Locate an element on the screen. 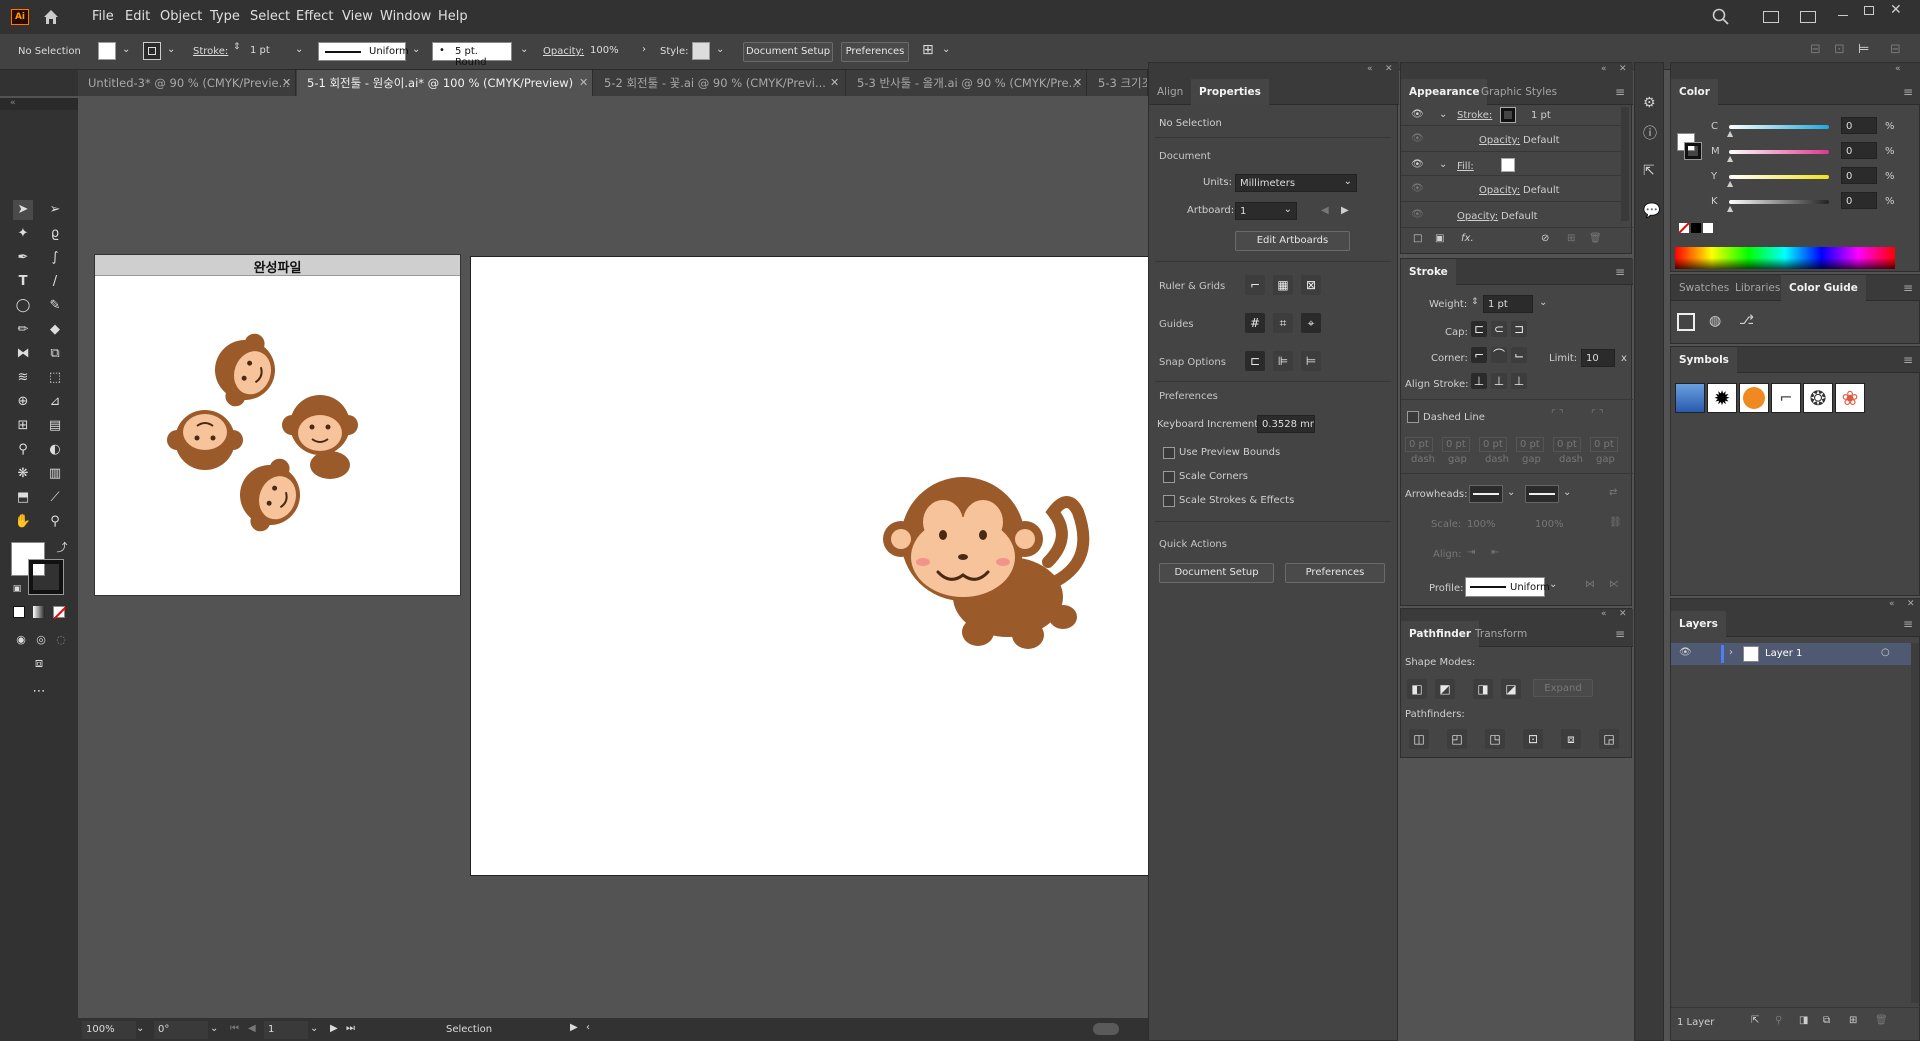 This screenshot has width=1920, height=1041. menu-effect: Effect is located at coordinates (314, 16).